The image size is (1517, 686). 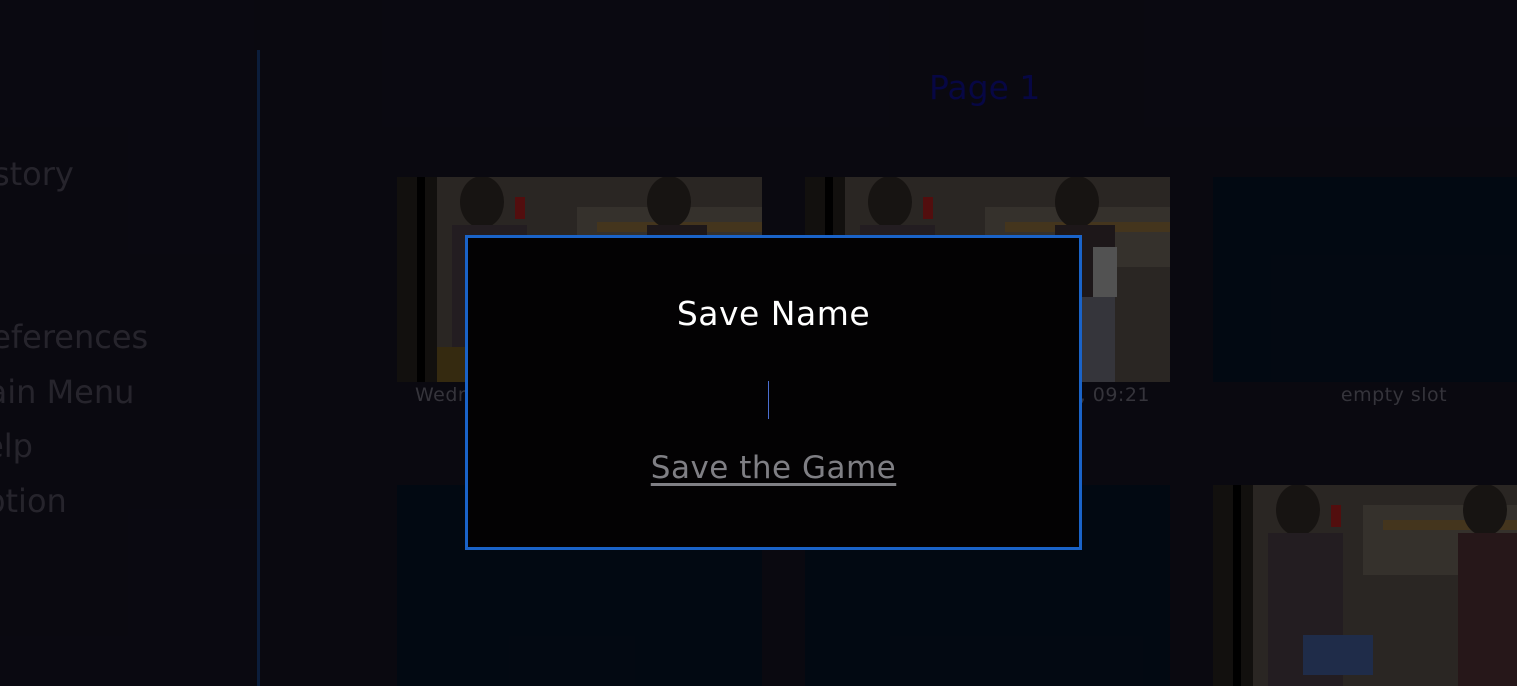 I want to click on text-caret, so click(x=768, y=400).